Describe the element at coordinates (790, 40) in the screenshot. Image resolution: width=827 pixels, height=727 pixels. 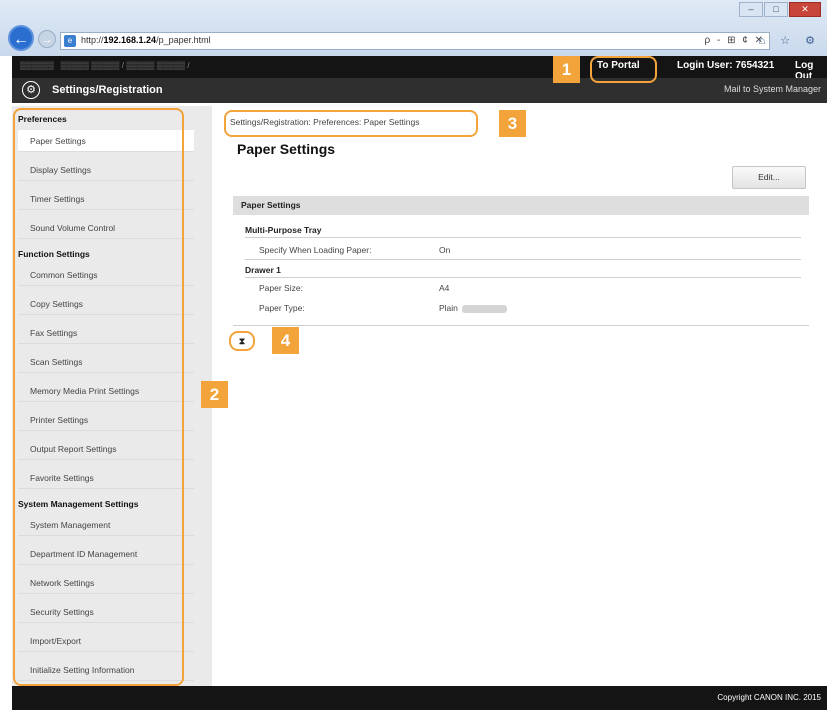
I see `home-star-gear-icon: ⌂ ☆ ⚙` at that location.